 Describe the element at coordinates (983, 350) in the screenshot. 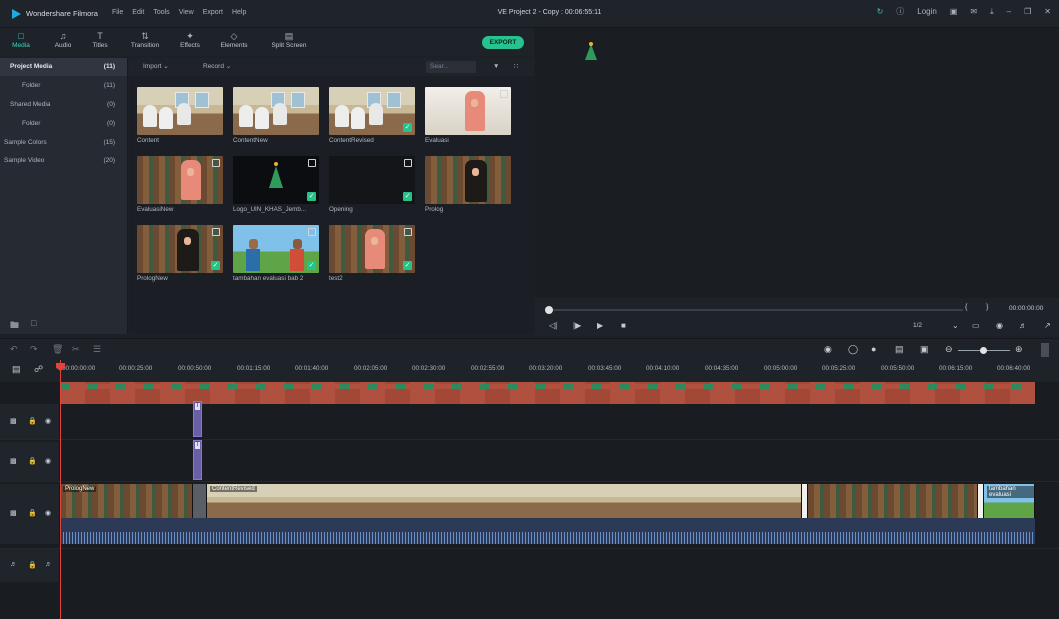

I see `zoom-handle` at that location.